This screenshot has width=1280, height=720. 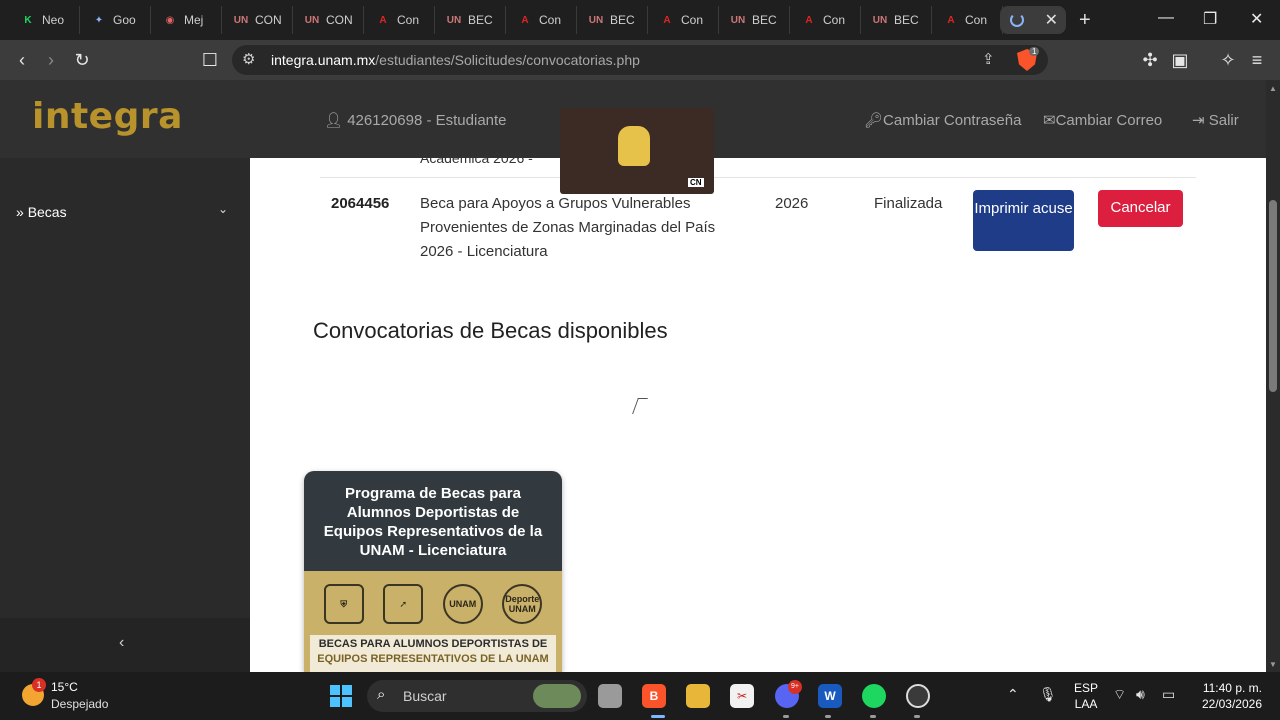 What do you see at coordinates (1256, 19) in the screenshot?
I see `close-window-button: ✕` at bounding box center [1256, 19].